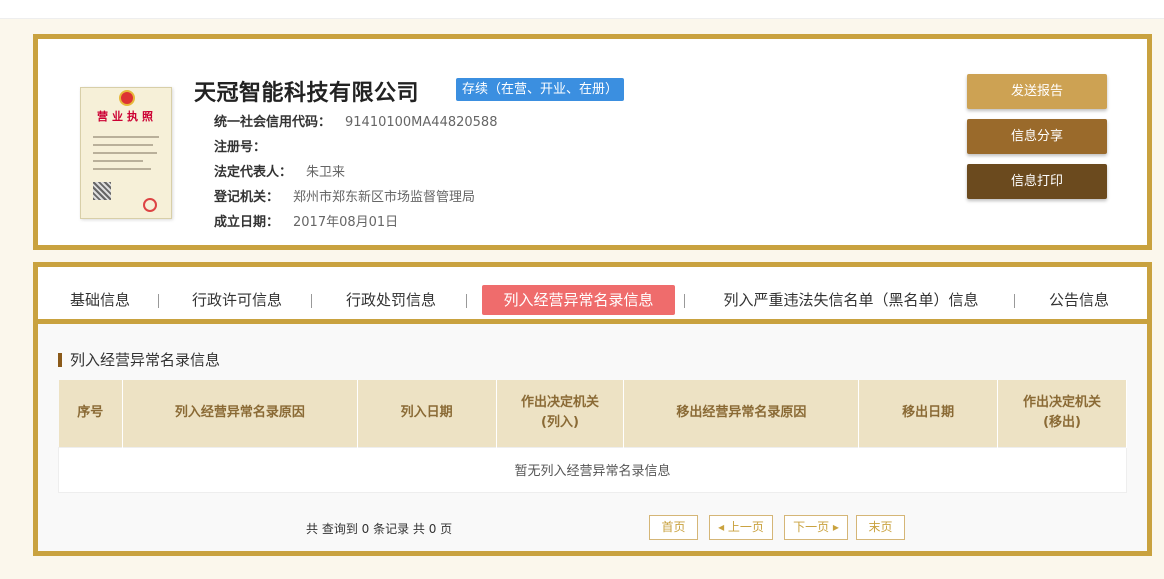  What do you see at coordinates (1037, 181) in the screenshot?
I see `print-info-button: 信息打印` at bounding box center [1037, 181].